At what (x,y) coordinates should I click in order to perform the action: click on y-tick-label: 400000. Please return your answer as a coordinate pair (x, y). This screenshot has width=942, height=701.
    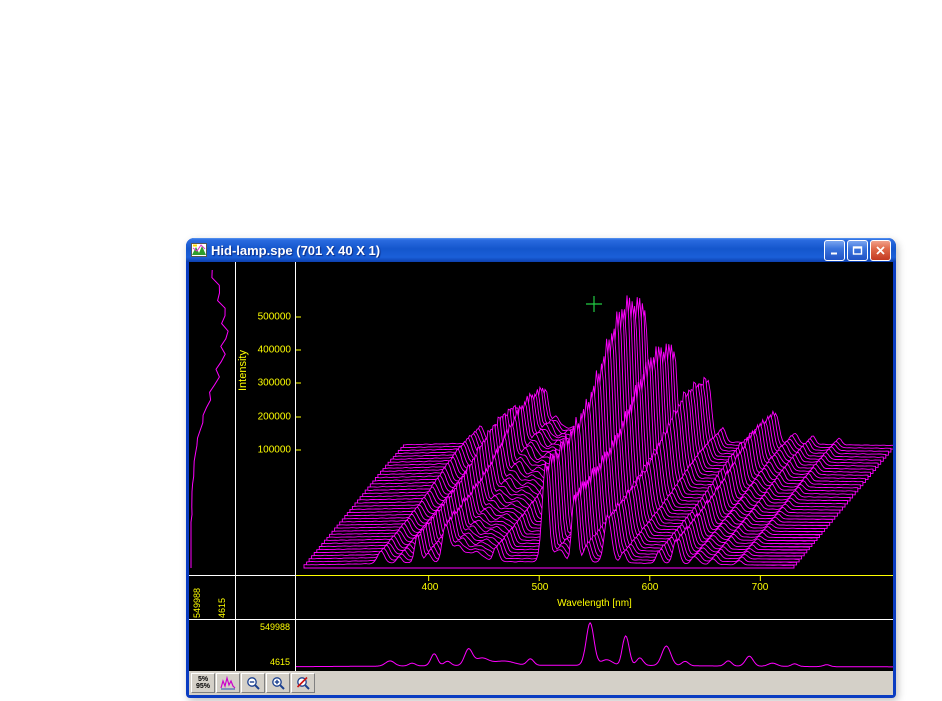
    Looking at the image, I should click on (274, 350).